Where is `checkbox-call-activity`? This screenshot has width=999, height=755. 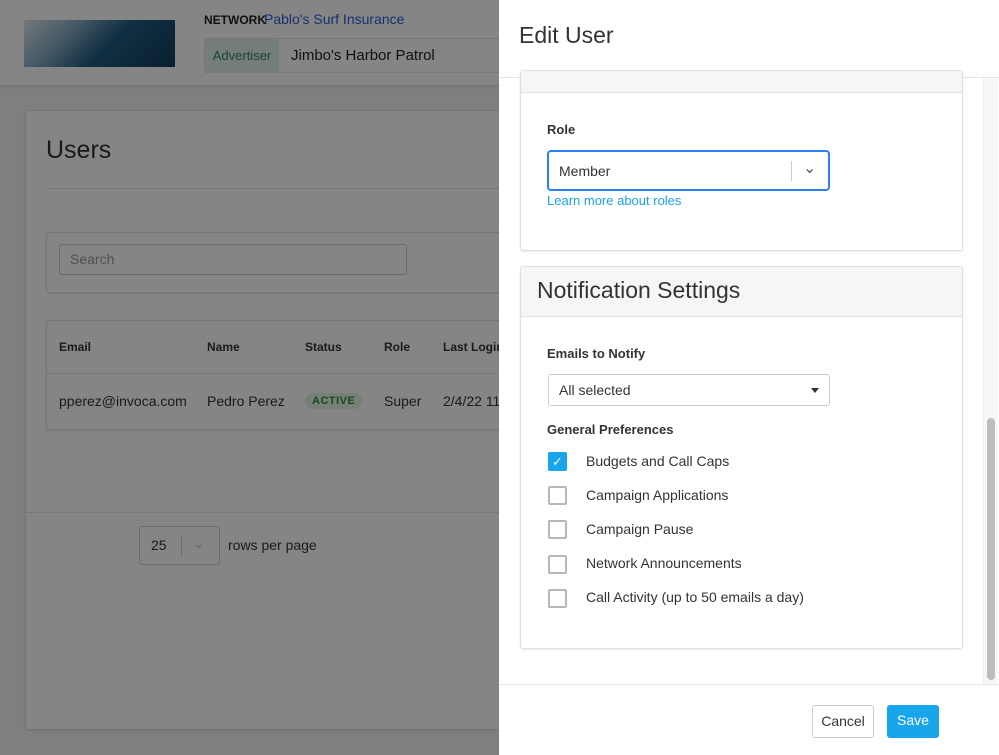 checkbox-call-activity is located at coordinates (557, 598).